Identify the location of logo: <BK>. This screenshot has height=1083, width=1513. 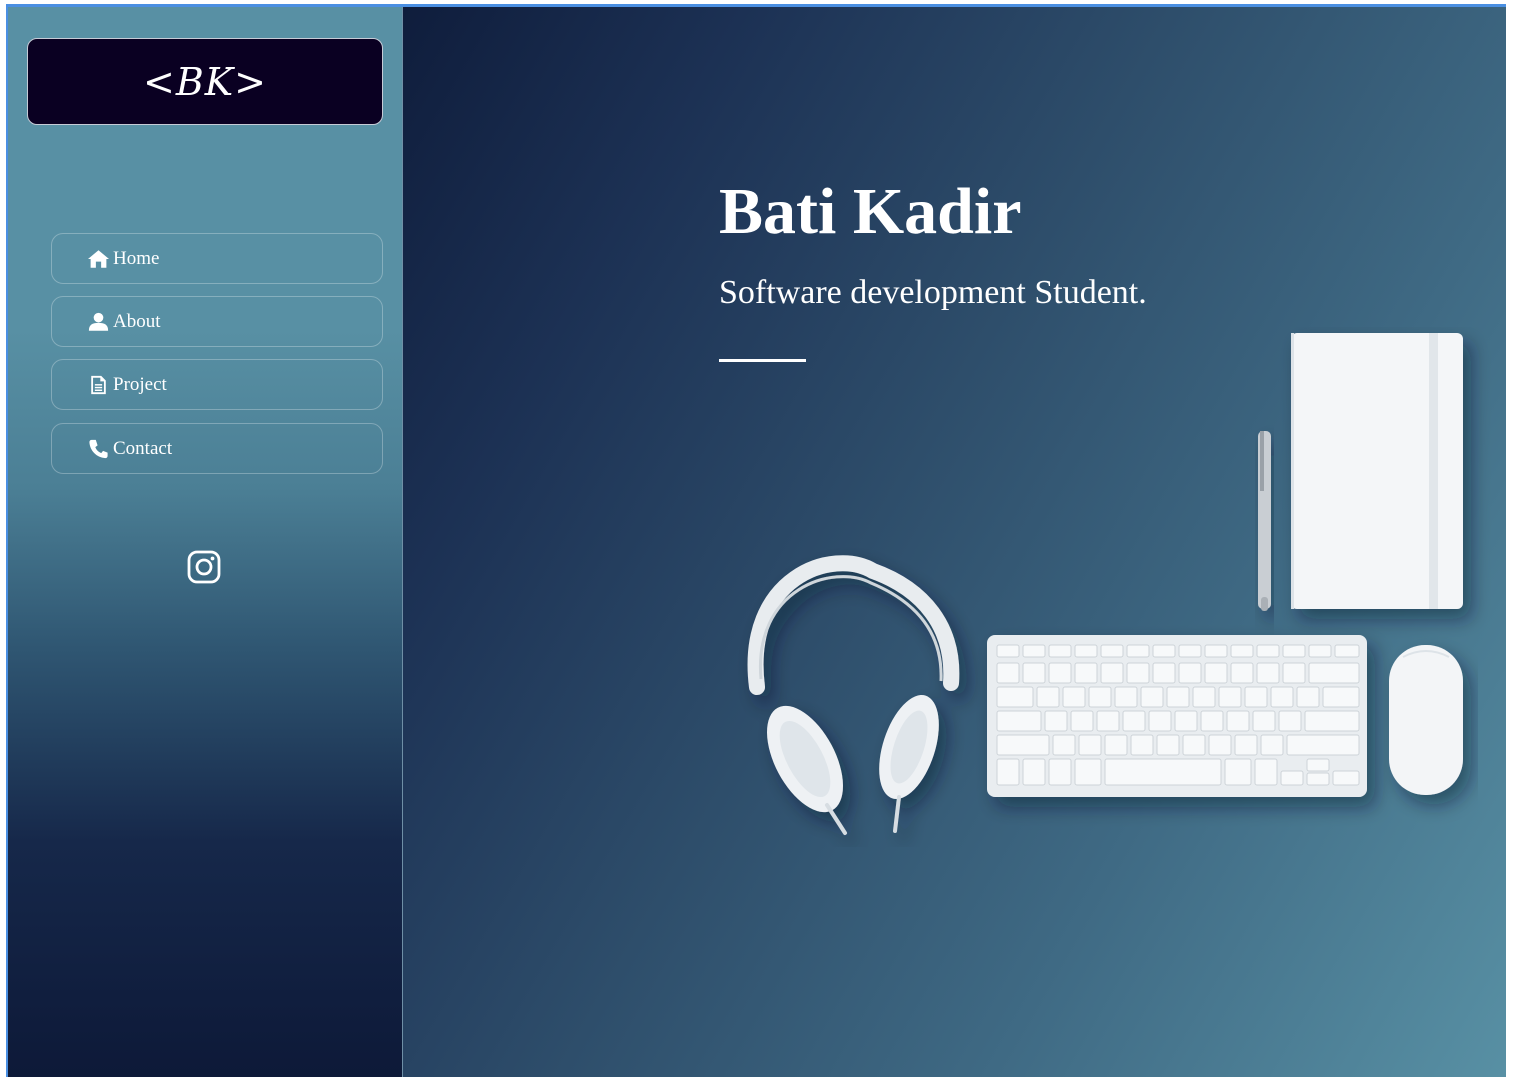
(205, 81).